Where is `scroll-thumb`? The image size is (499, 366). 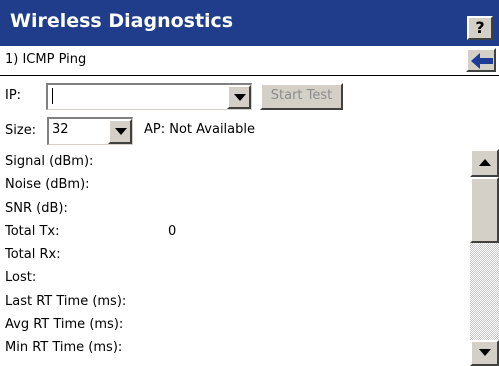 scroll-thumb is located at coordinates (484, 210).